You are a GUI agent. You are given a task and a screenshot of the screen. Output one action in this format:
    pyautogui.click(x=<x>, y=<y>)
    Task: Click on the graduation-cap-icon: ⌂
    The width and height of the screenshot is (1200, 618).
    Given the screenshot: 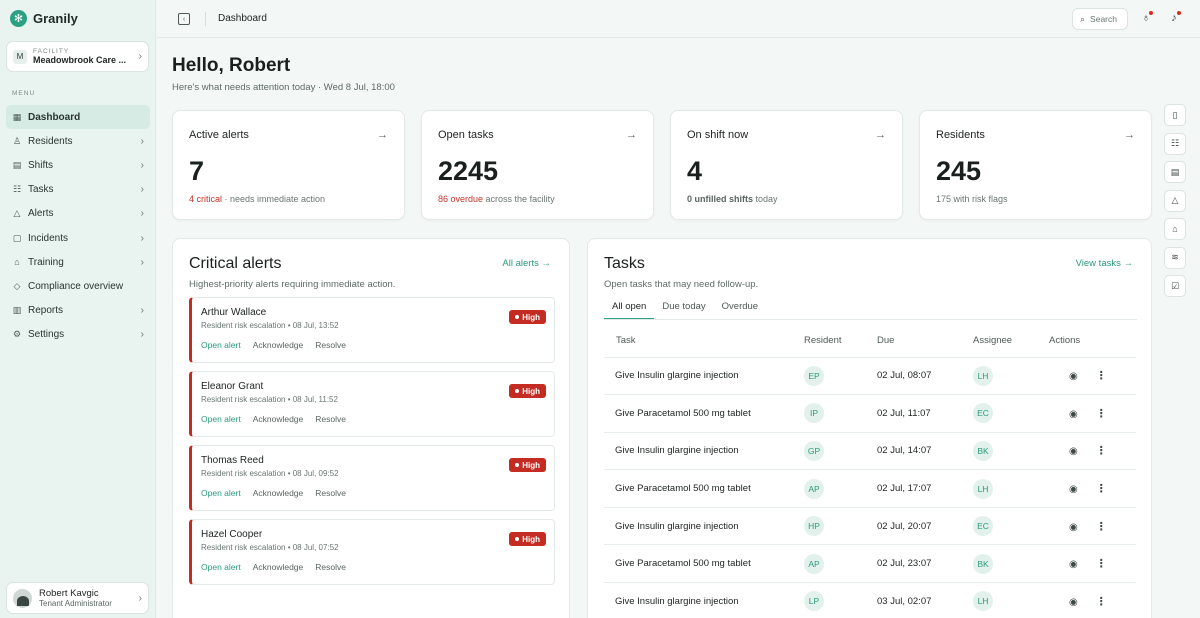 What is the action you would take?
    pyautogui.click(x=1175, y=229)
    